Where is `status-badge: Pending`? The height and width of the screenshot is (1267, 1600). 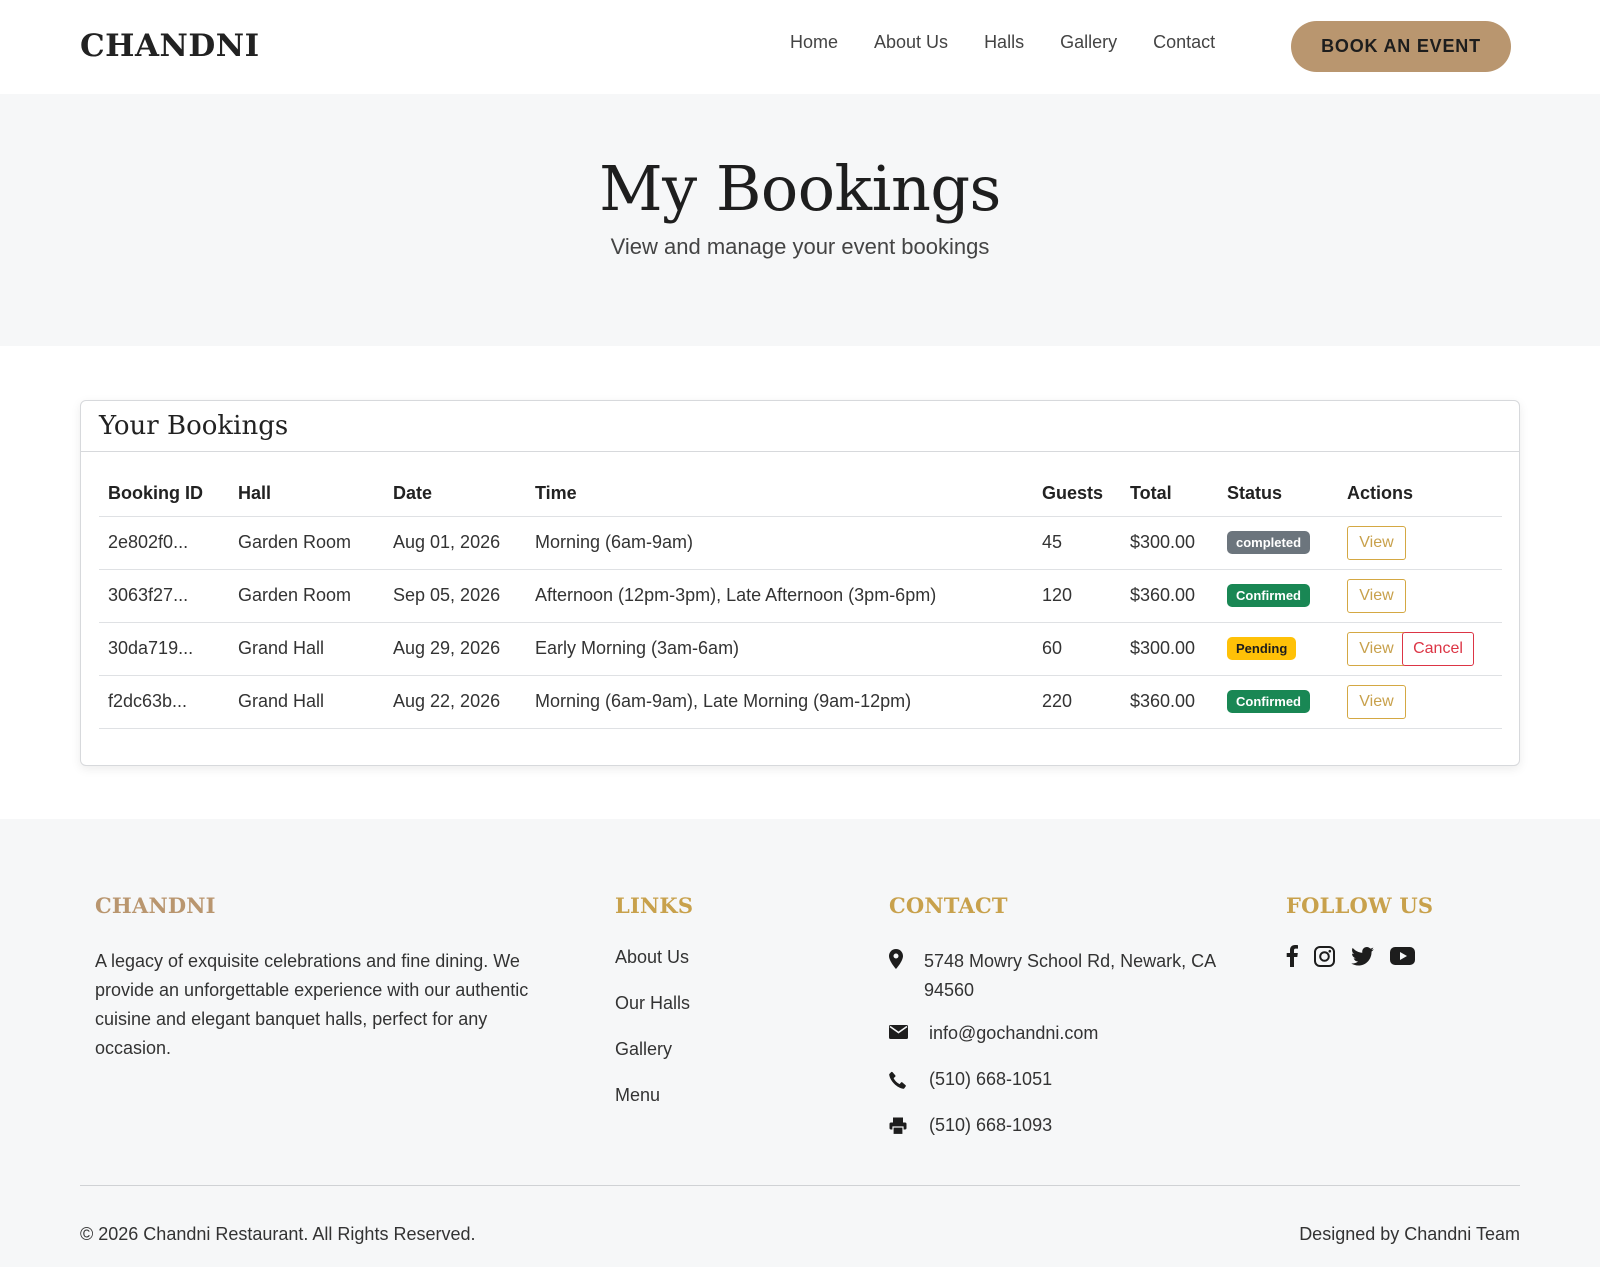 status-badge: Pending is located at coordinates (1262, 648).